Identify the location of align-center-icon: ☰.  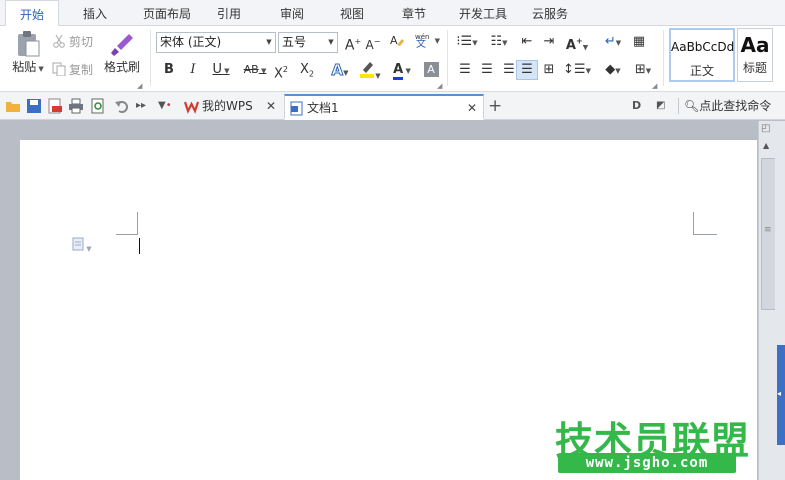
(487, 69).